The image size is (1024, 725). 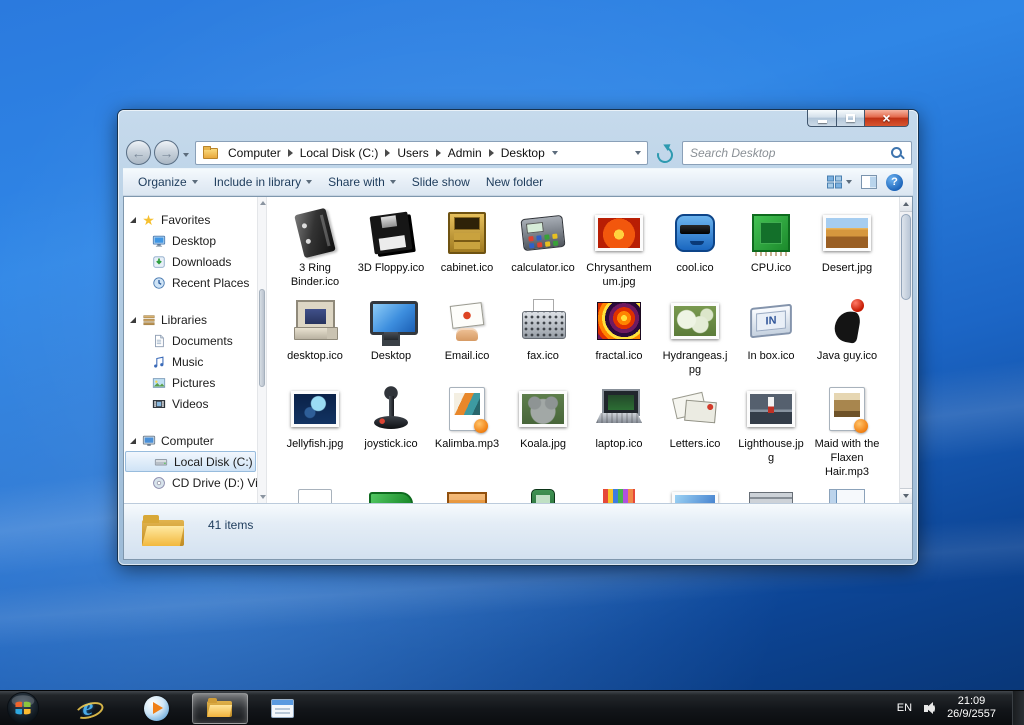 I want to click on file-item: calculator.ico, so click(x=543, y=245).